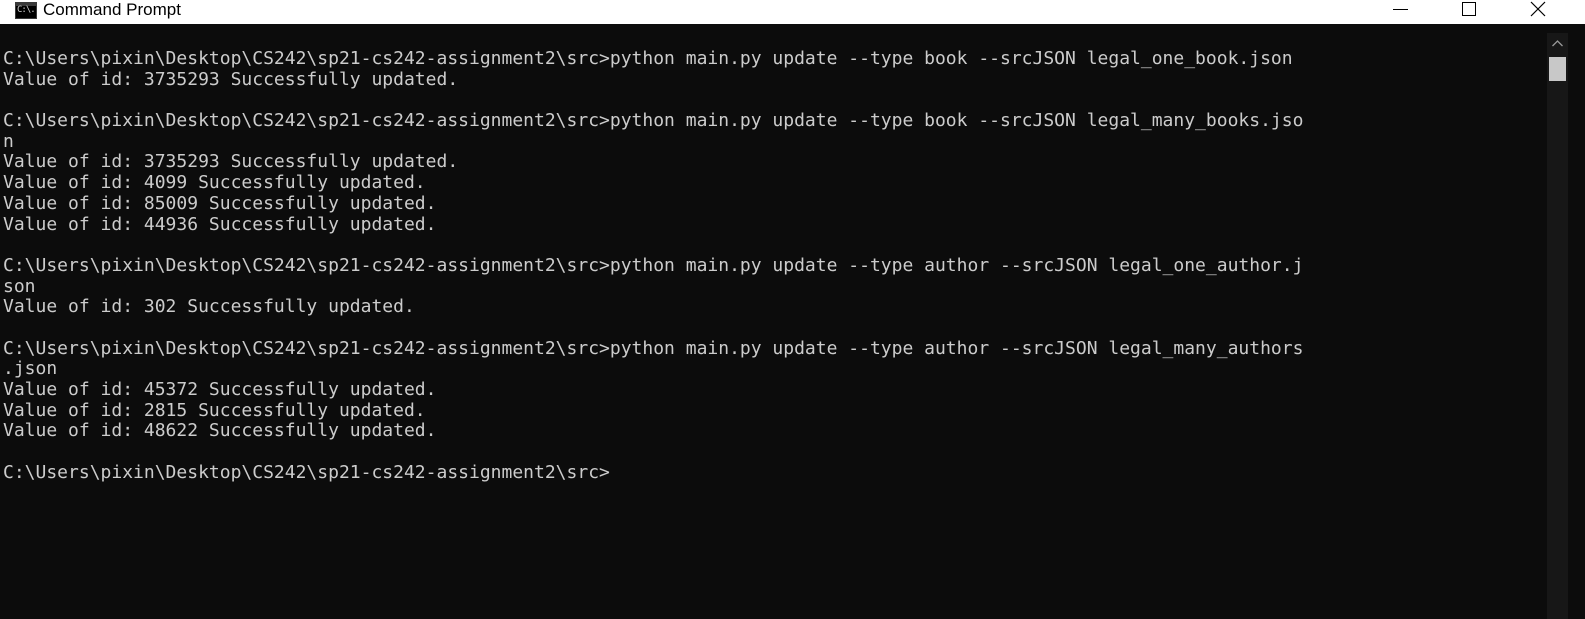  What do you see at coordinates (214, 183) in the screenshot?
I see `console-line: Value of id: 4099 Successfully updated.` at bounding box center [214, 183].